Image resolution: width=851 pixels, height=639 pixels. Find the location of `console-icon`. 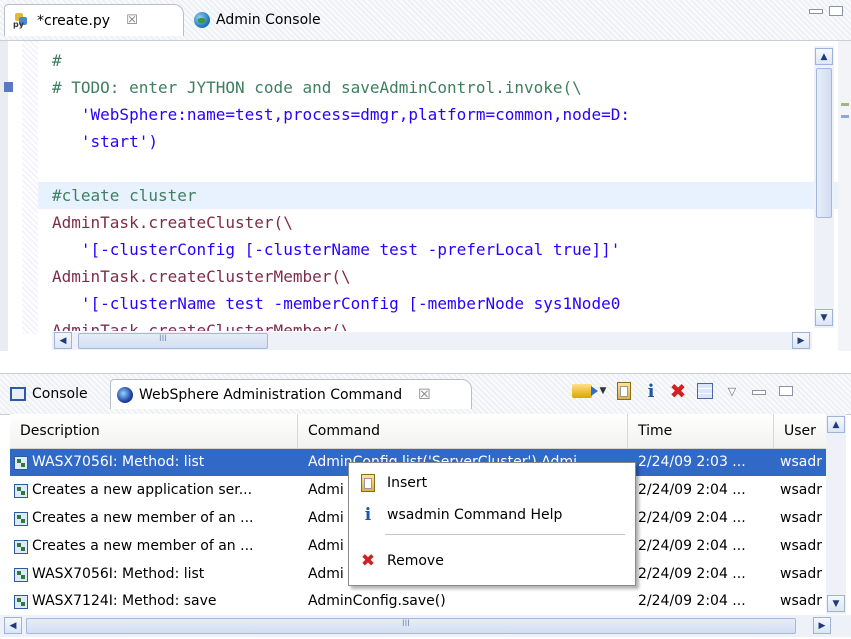

console-icon is located at coordinates (18, 394).